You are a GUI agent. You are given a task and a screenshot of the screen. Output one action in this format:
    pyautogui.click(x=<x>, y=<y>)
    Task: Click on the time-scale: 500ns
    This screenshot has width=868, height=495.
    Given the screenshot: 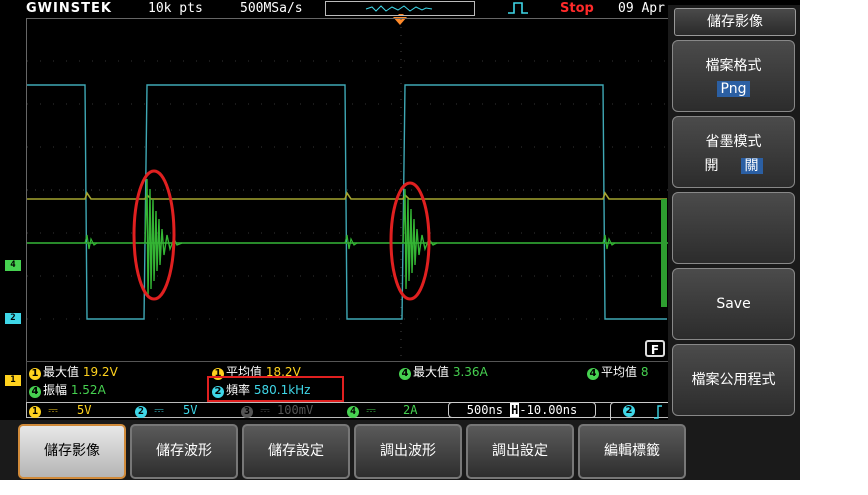 What is the action you would take?
    pyautogui.click(x=484, y=410)
    